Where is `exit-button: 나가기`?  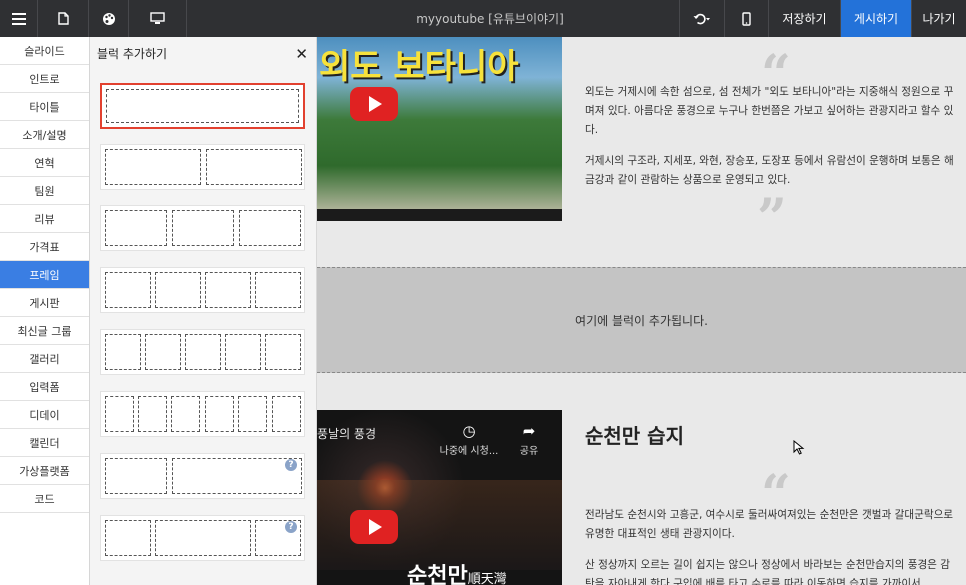 exit-button: 나가기 is located at coordinates (939, 18).